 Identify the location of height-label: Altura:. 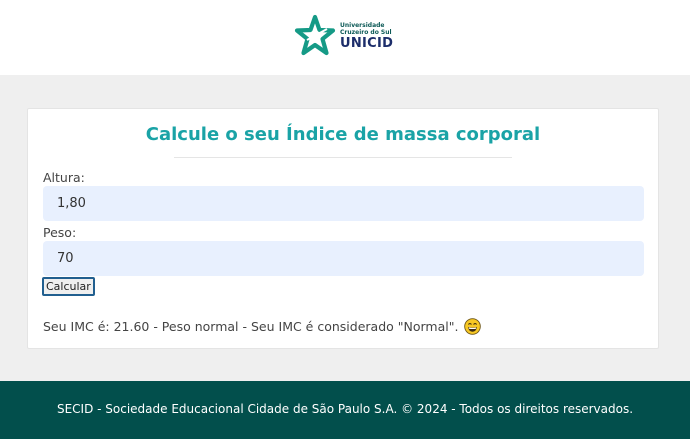
(64, 177).